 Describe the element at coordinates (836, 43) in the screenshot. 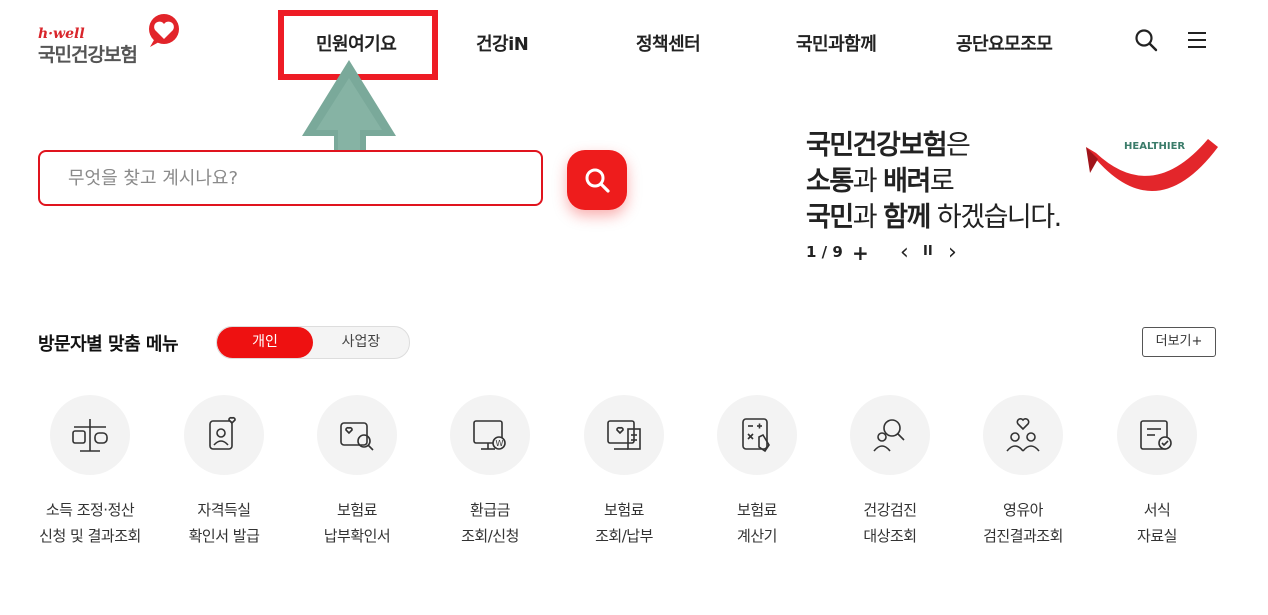

I see `nav-item-with-people: 국민과함께` at that location.